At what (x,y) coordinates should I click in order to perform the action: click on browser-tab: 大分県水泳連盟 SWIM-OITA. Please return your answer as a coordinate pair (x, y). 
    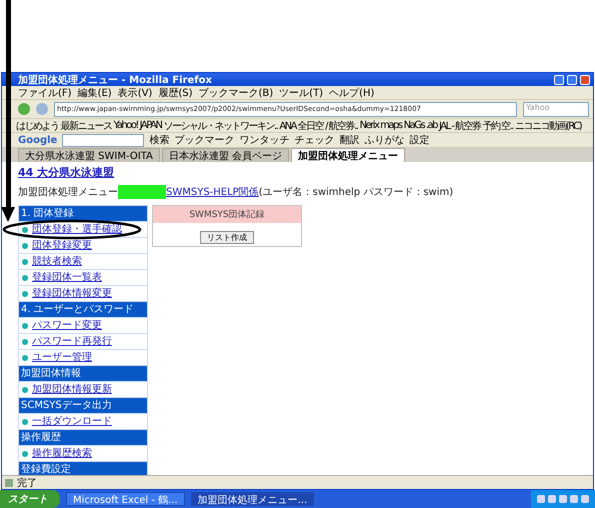
    Looking at the image, I should click on (89, 155).